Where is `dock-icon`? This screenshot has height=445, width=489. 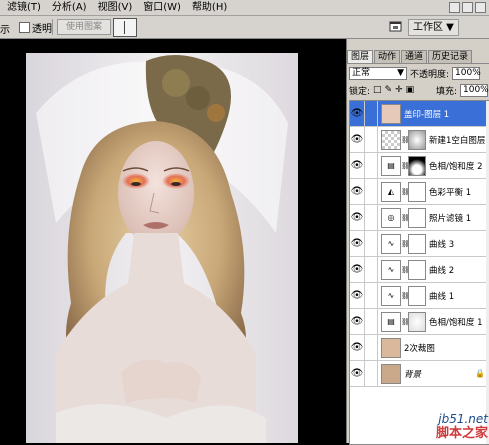 dock-icon is located at coordinates (396, 26).